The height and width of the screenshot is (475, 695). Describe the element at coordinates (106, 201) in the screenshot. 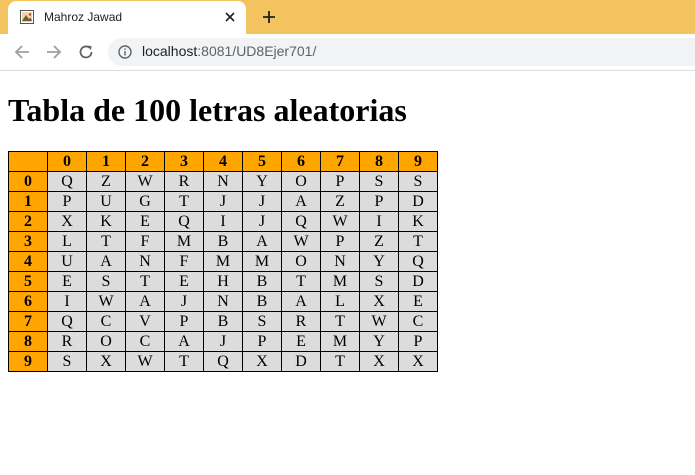

I see `letter-cell: U` at that location.